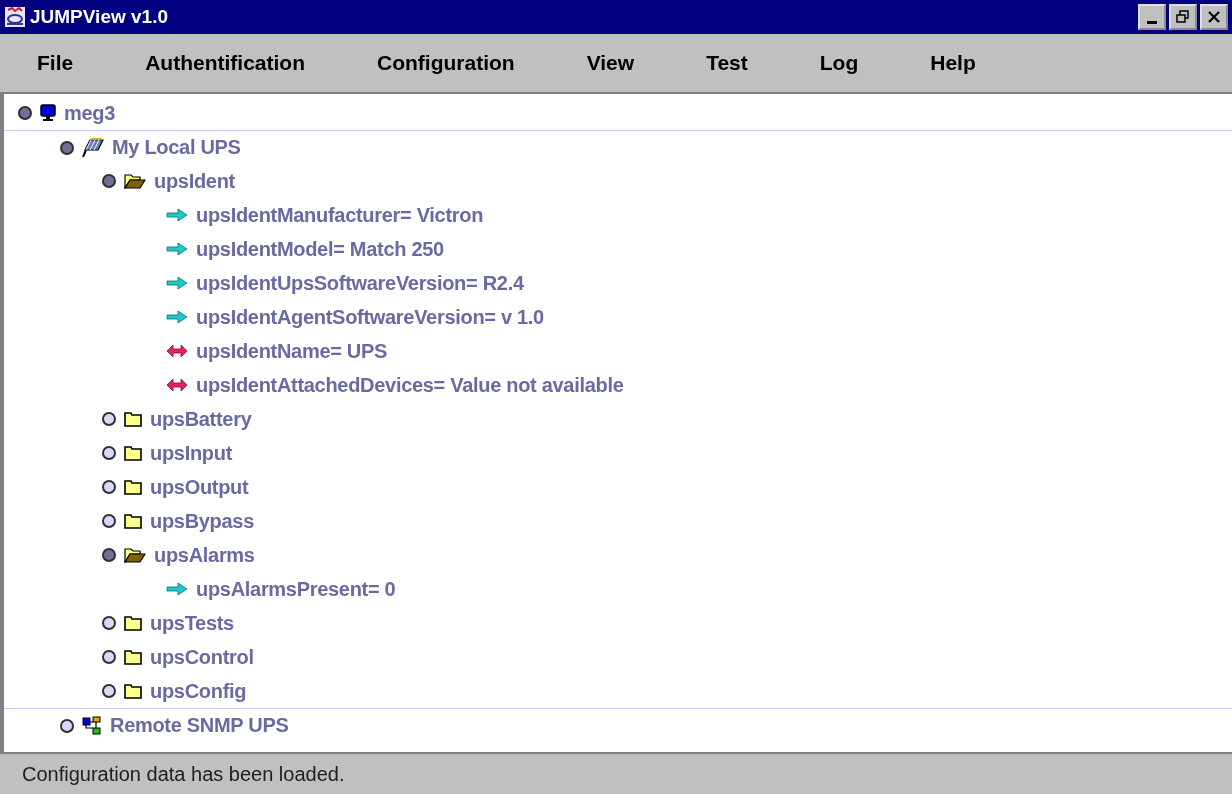 This screenshot has width=1232, height=794. Describe the element at coordinates (1152, 17) in the screenshot. I see `minimize-button` at that location.